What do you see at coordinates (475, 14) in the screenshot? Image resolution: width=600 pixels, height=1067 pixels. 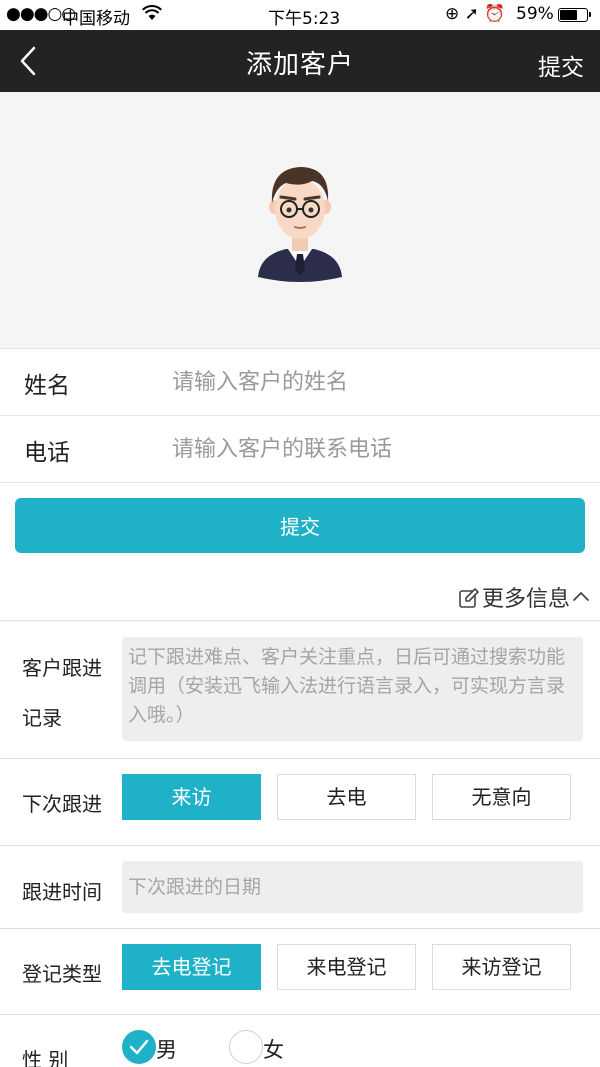 I see `status-icons: ⊕ ➚ ⏰` at bounding box center [475, 14].